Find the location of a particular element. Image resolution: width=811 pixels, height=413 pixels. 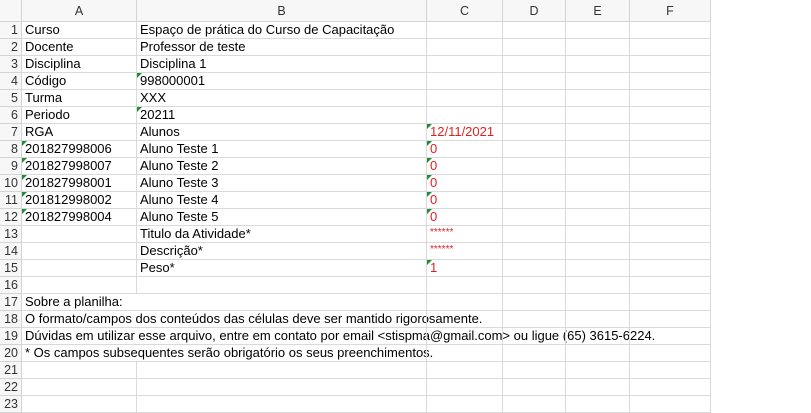

cell-a11: 201812998002 is located at coordinates (79, 200).